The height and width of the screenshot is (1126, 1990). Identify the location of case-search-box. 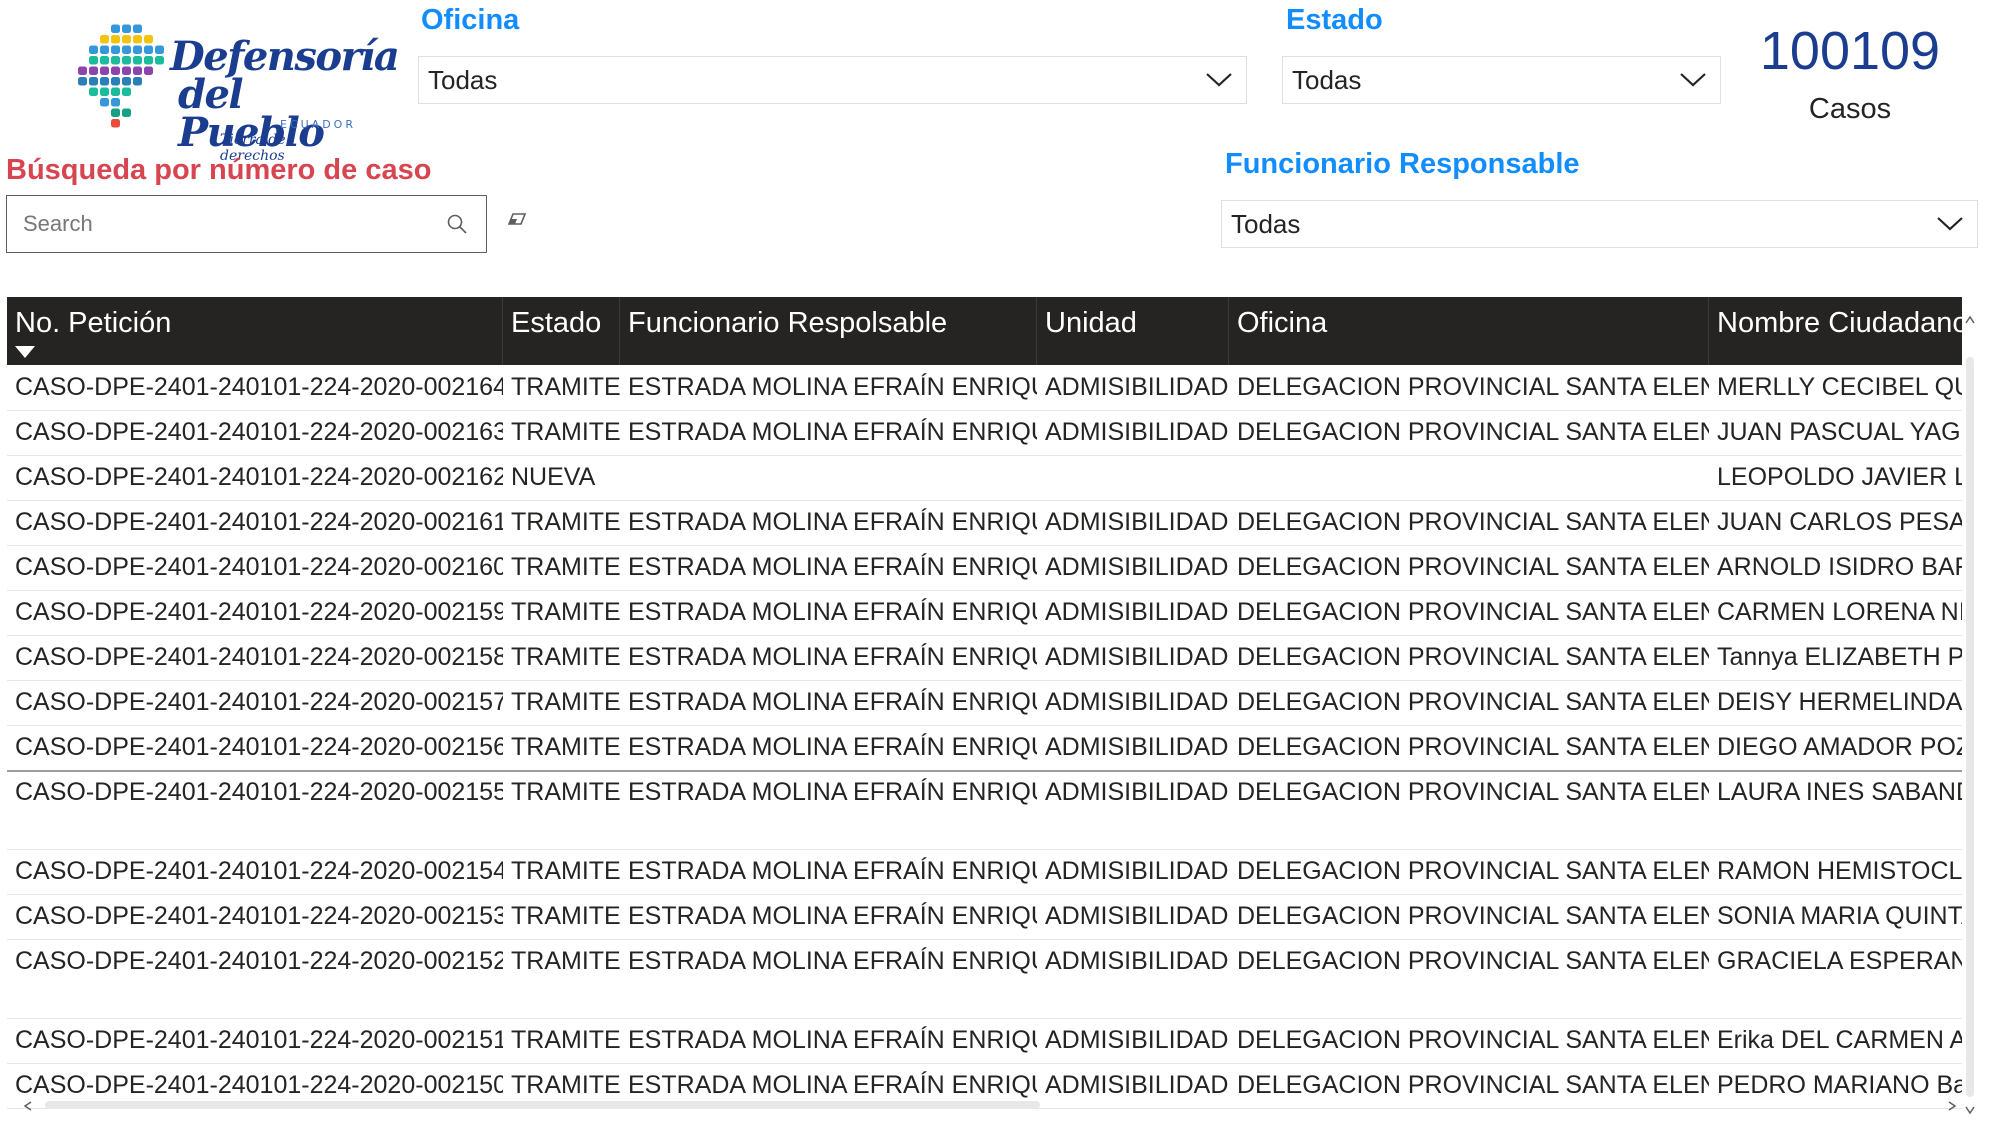
(246, 224).